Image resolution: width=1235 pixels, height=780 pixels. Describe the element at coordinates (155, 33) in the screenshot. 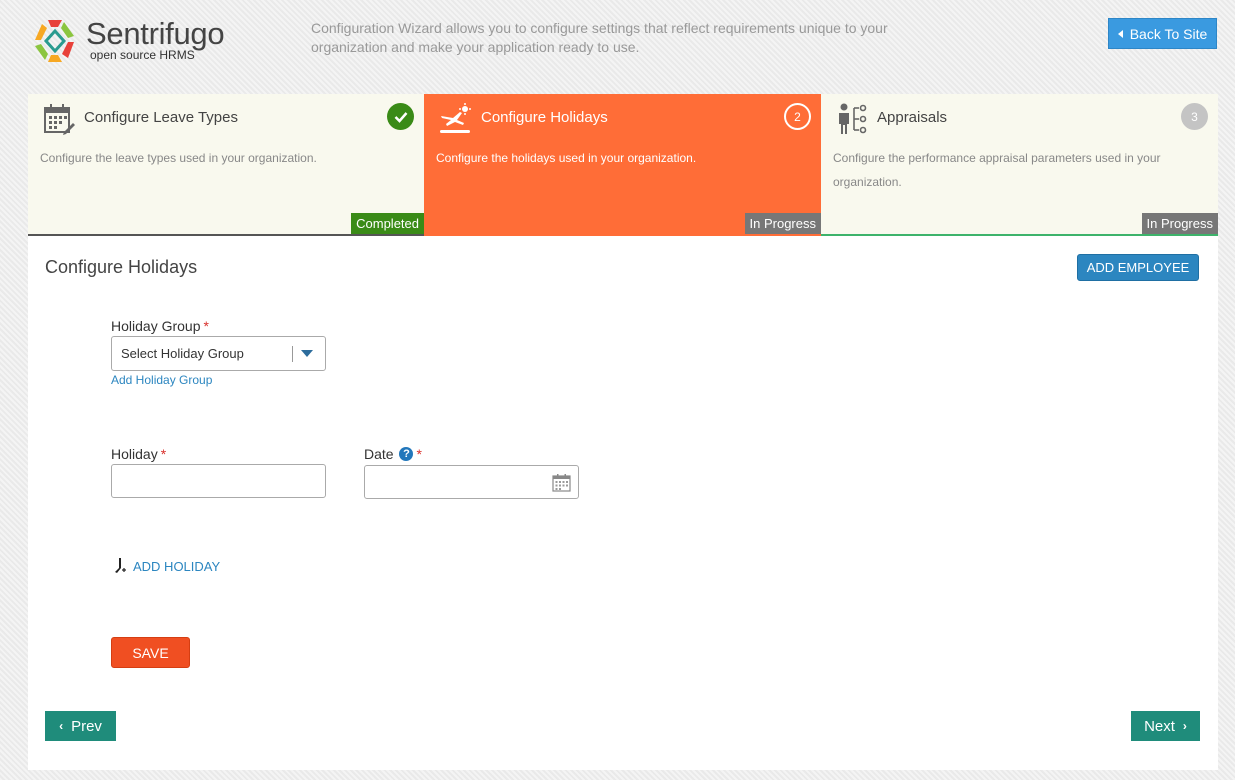

I see `logo-name: Sentrifugo` at that location.